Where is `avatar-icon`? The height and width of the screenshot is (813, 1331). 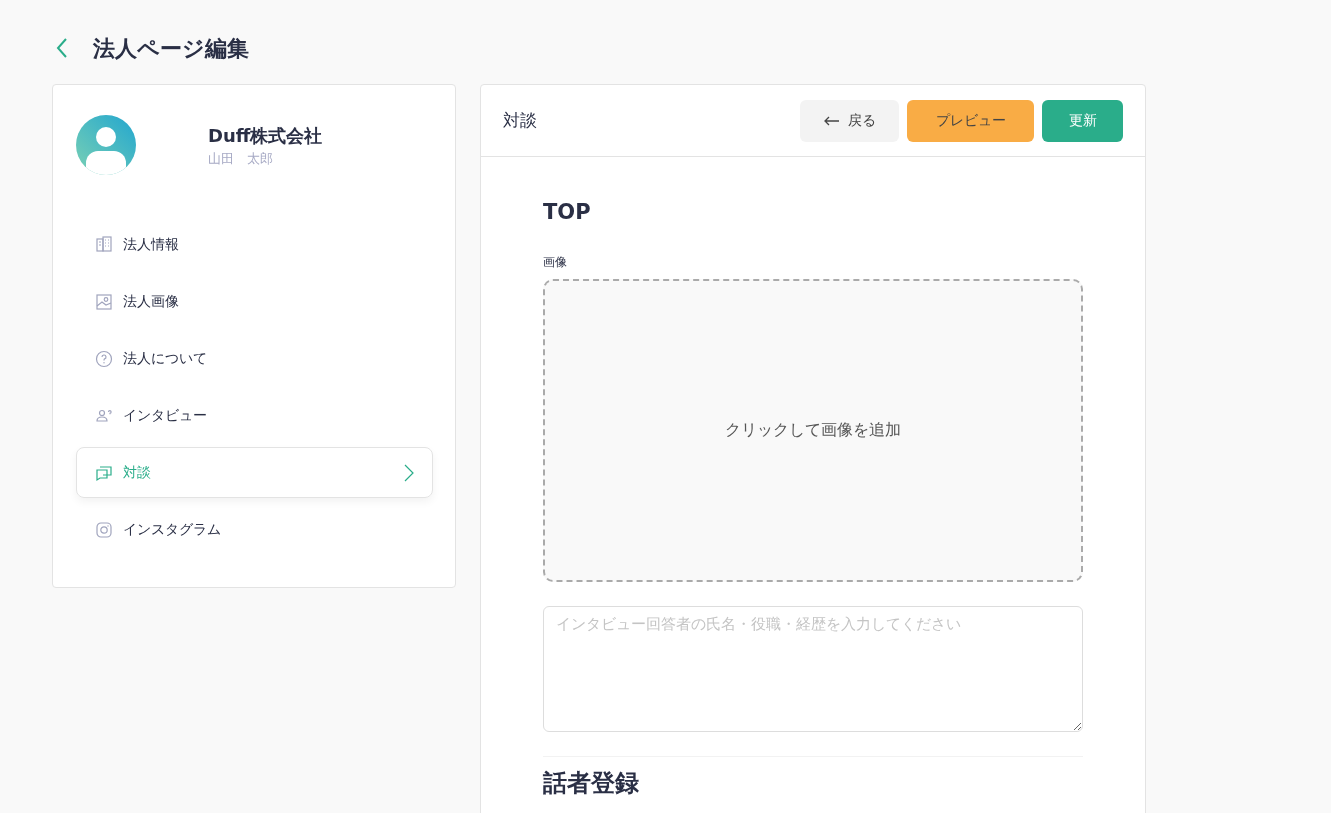
avatar-icon is located at coordinates (106, 145).